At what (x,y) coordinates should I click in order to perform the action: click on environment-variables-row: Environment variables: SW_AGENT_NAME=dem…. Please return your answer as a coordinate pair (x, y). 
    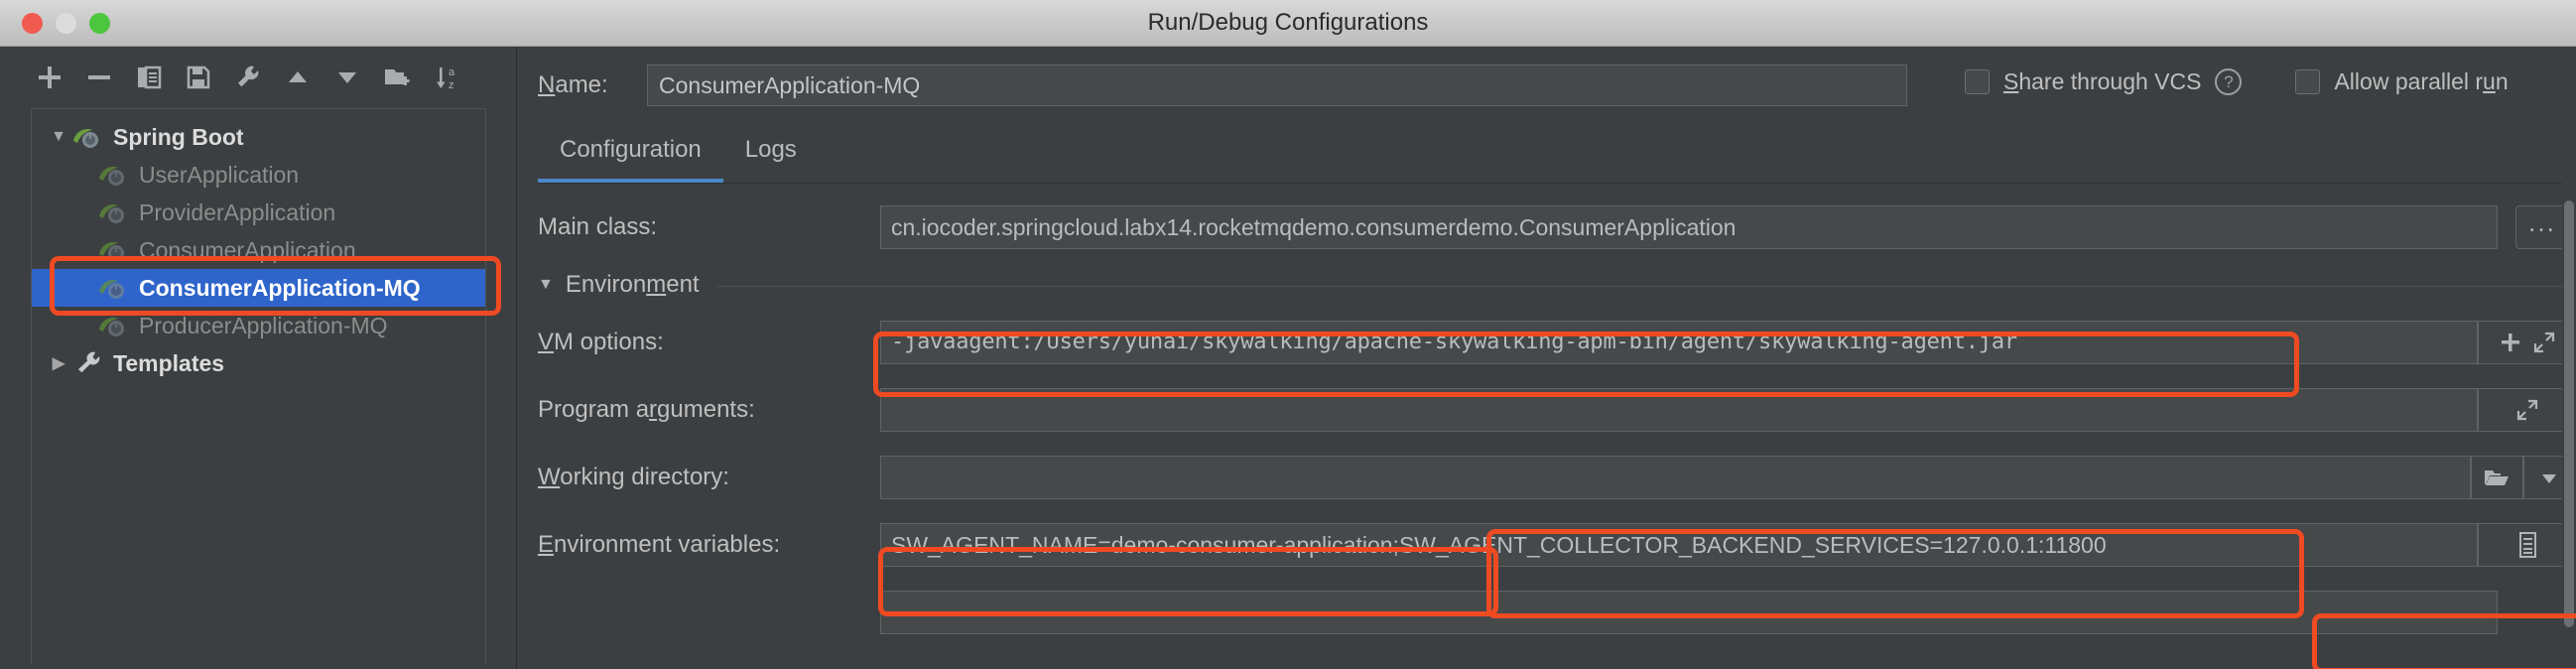
    Looking at the image, I should click on (1557, 545).